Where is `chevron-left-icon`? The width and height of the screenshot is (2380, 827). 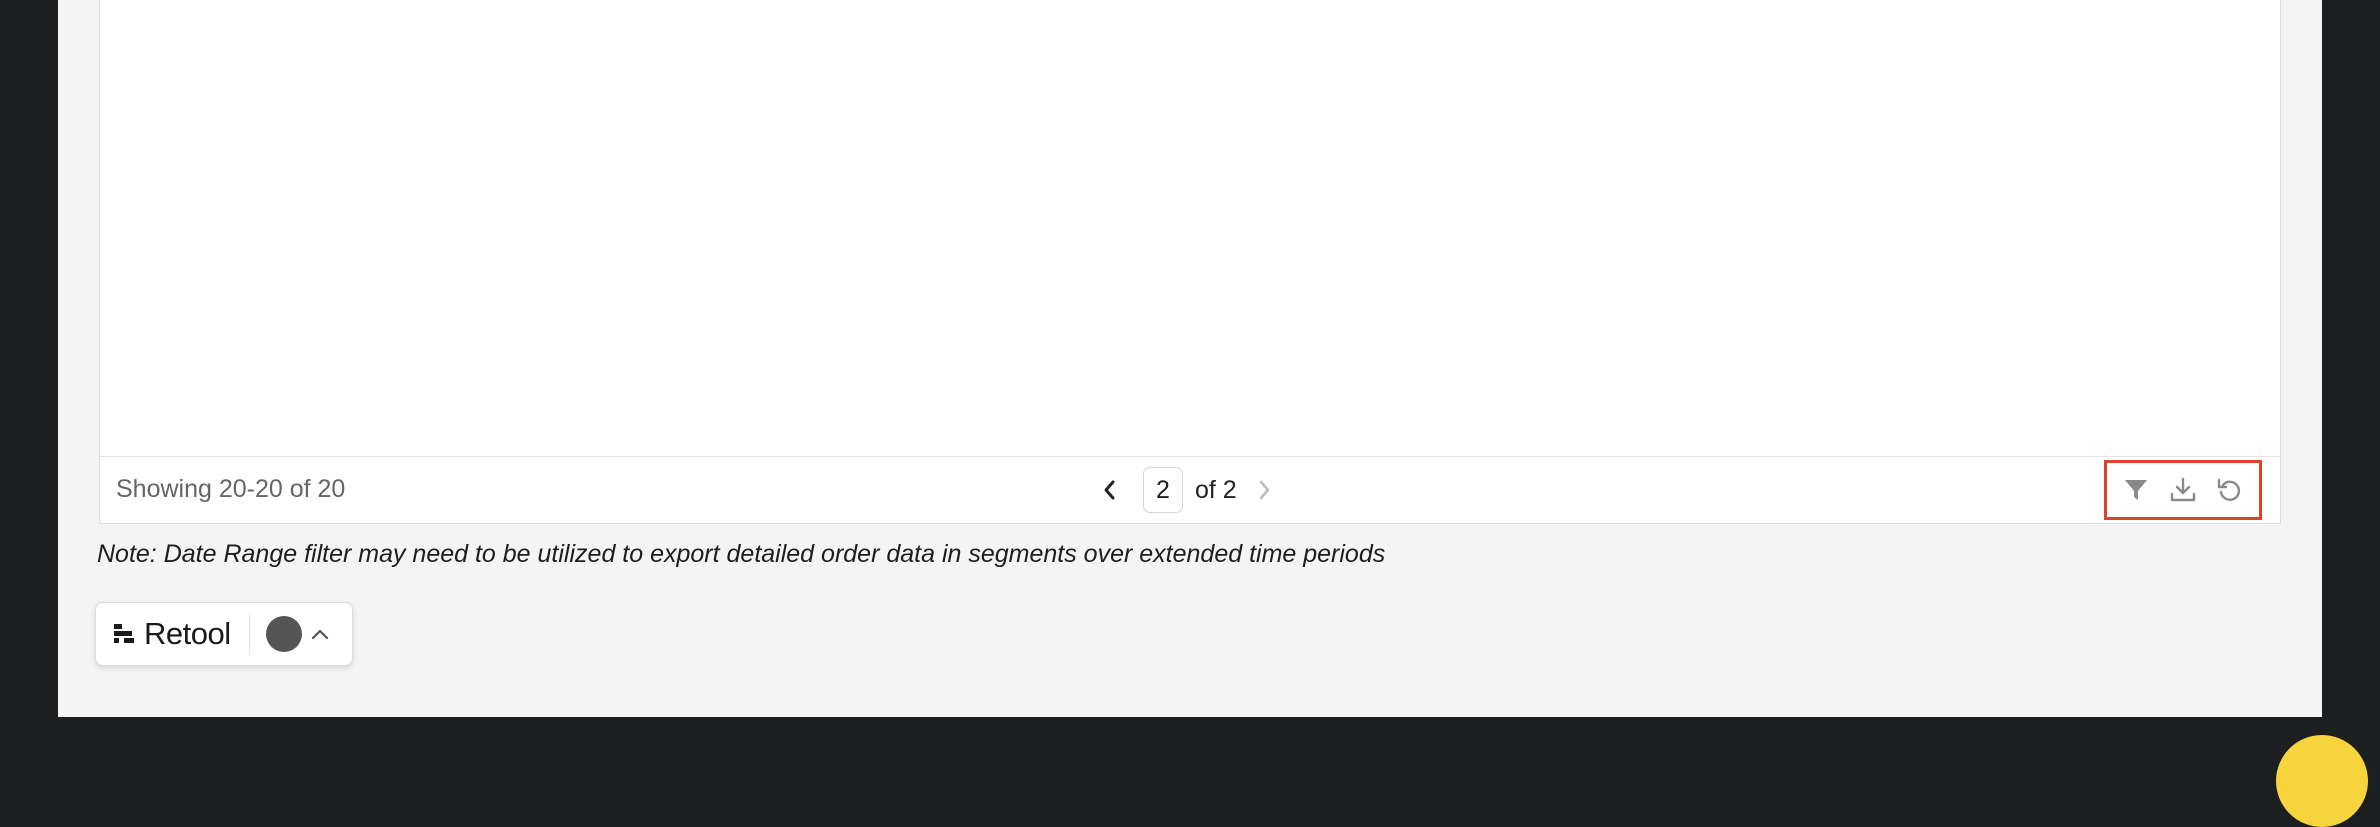
chevron-left-icon is located at coordinates (1109, 490).